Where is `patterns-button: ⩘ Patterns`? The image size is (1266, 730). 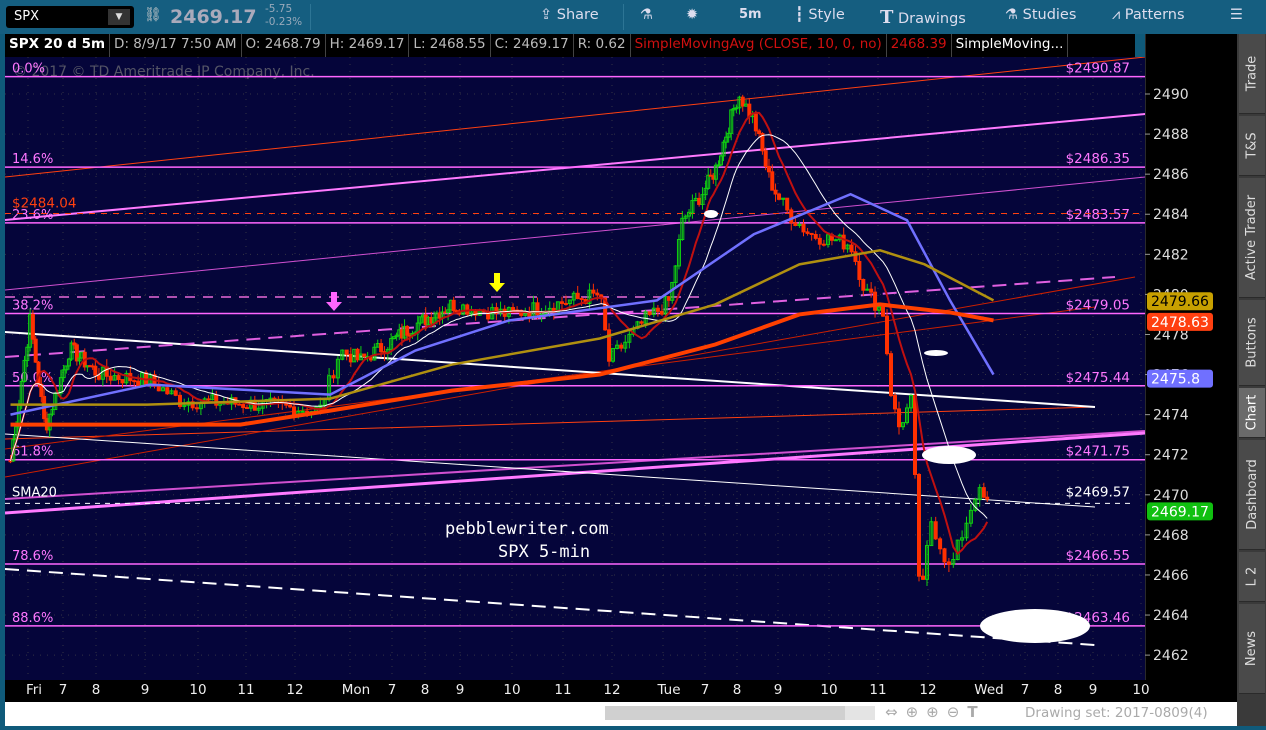 patterns-button: ⩘ Patterns is located at coordinates (1148, 15).